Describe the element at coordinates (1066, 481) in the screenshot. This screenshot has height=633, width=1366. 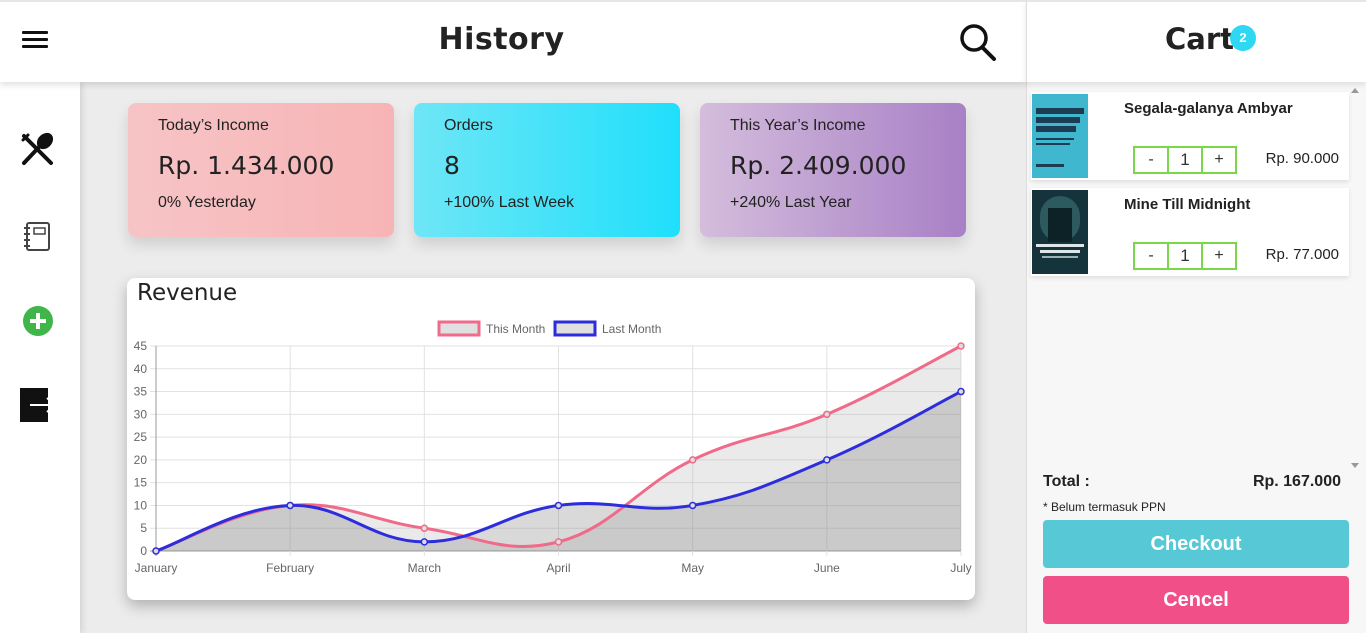
I see `total-label: Total :` at that location.